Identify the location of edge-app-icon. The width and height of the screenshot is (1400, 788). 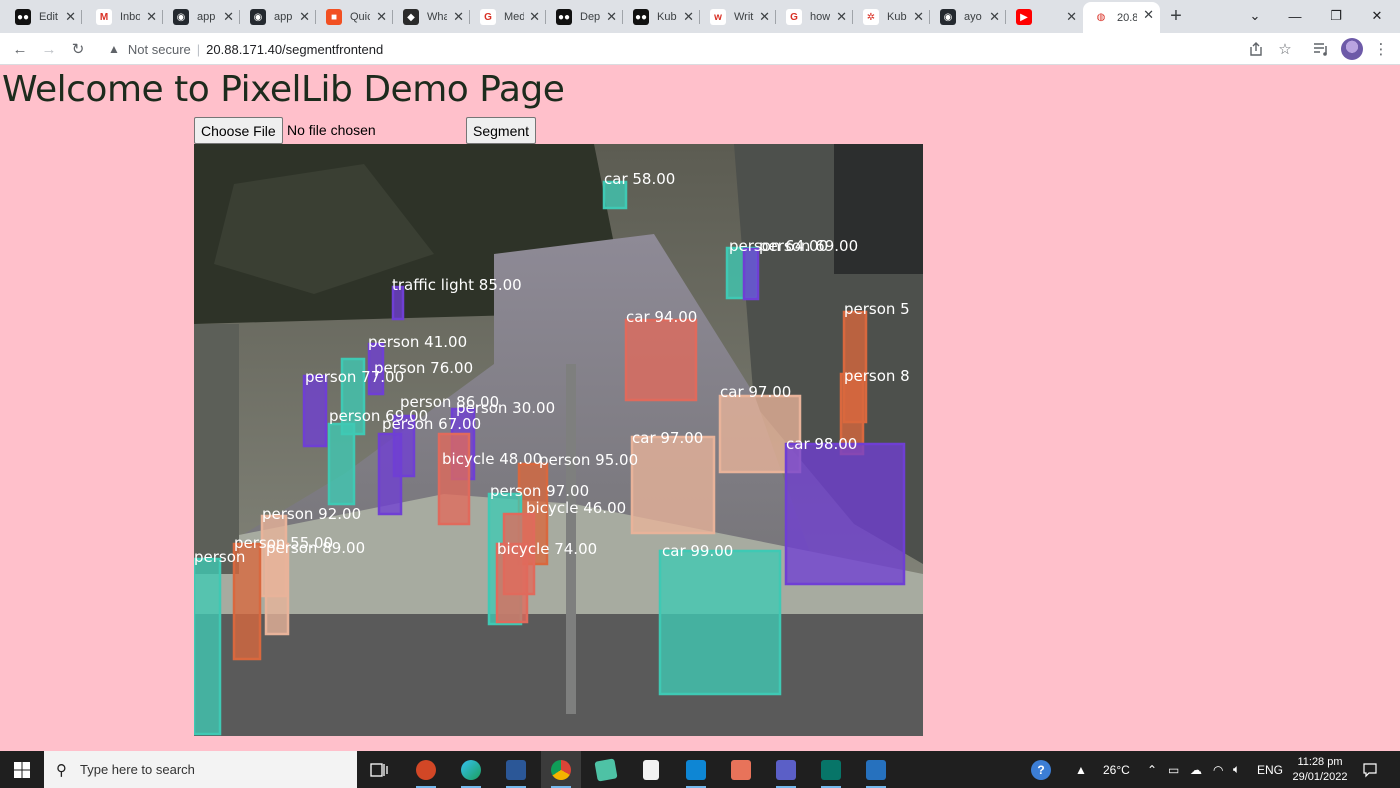
(471, 769).